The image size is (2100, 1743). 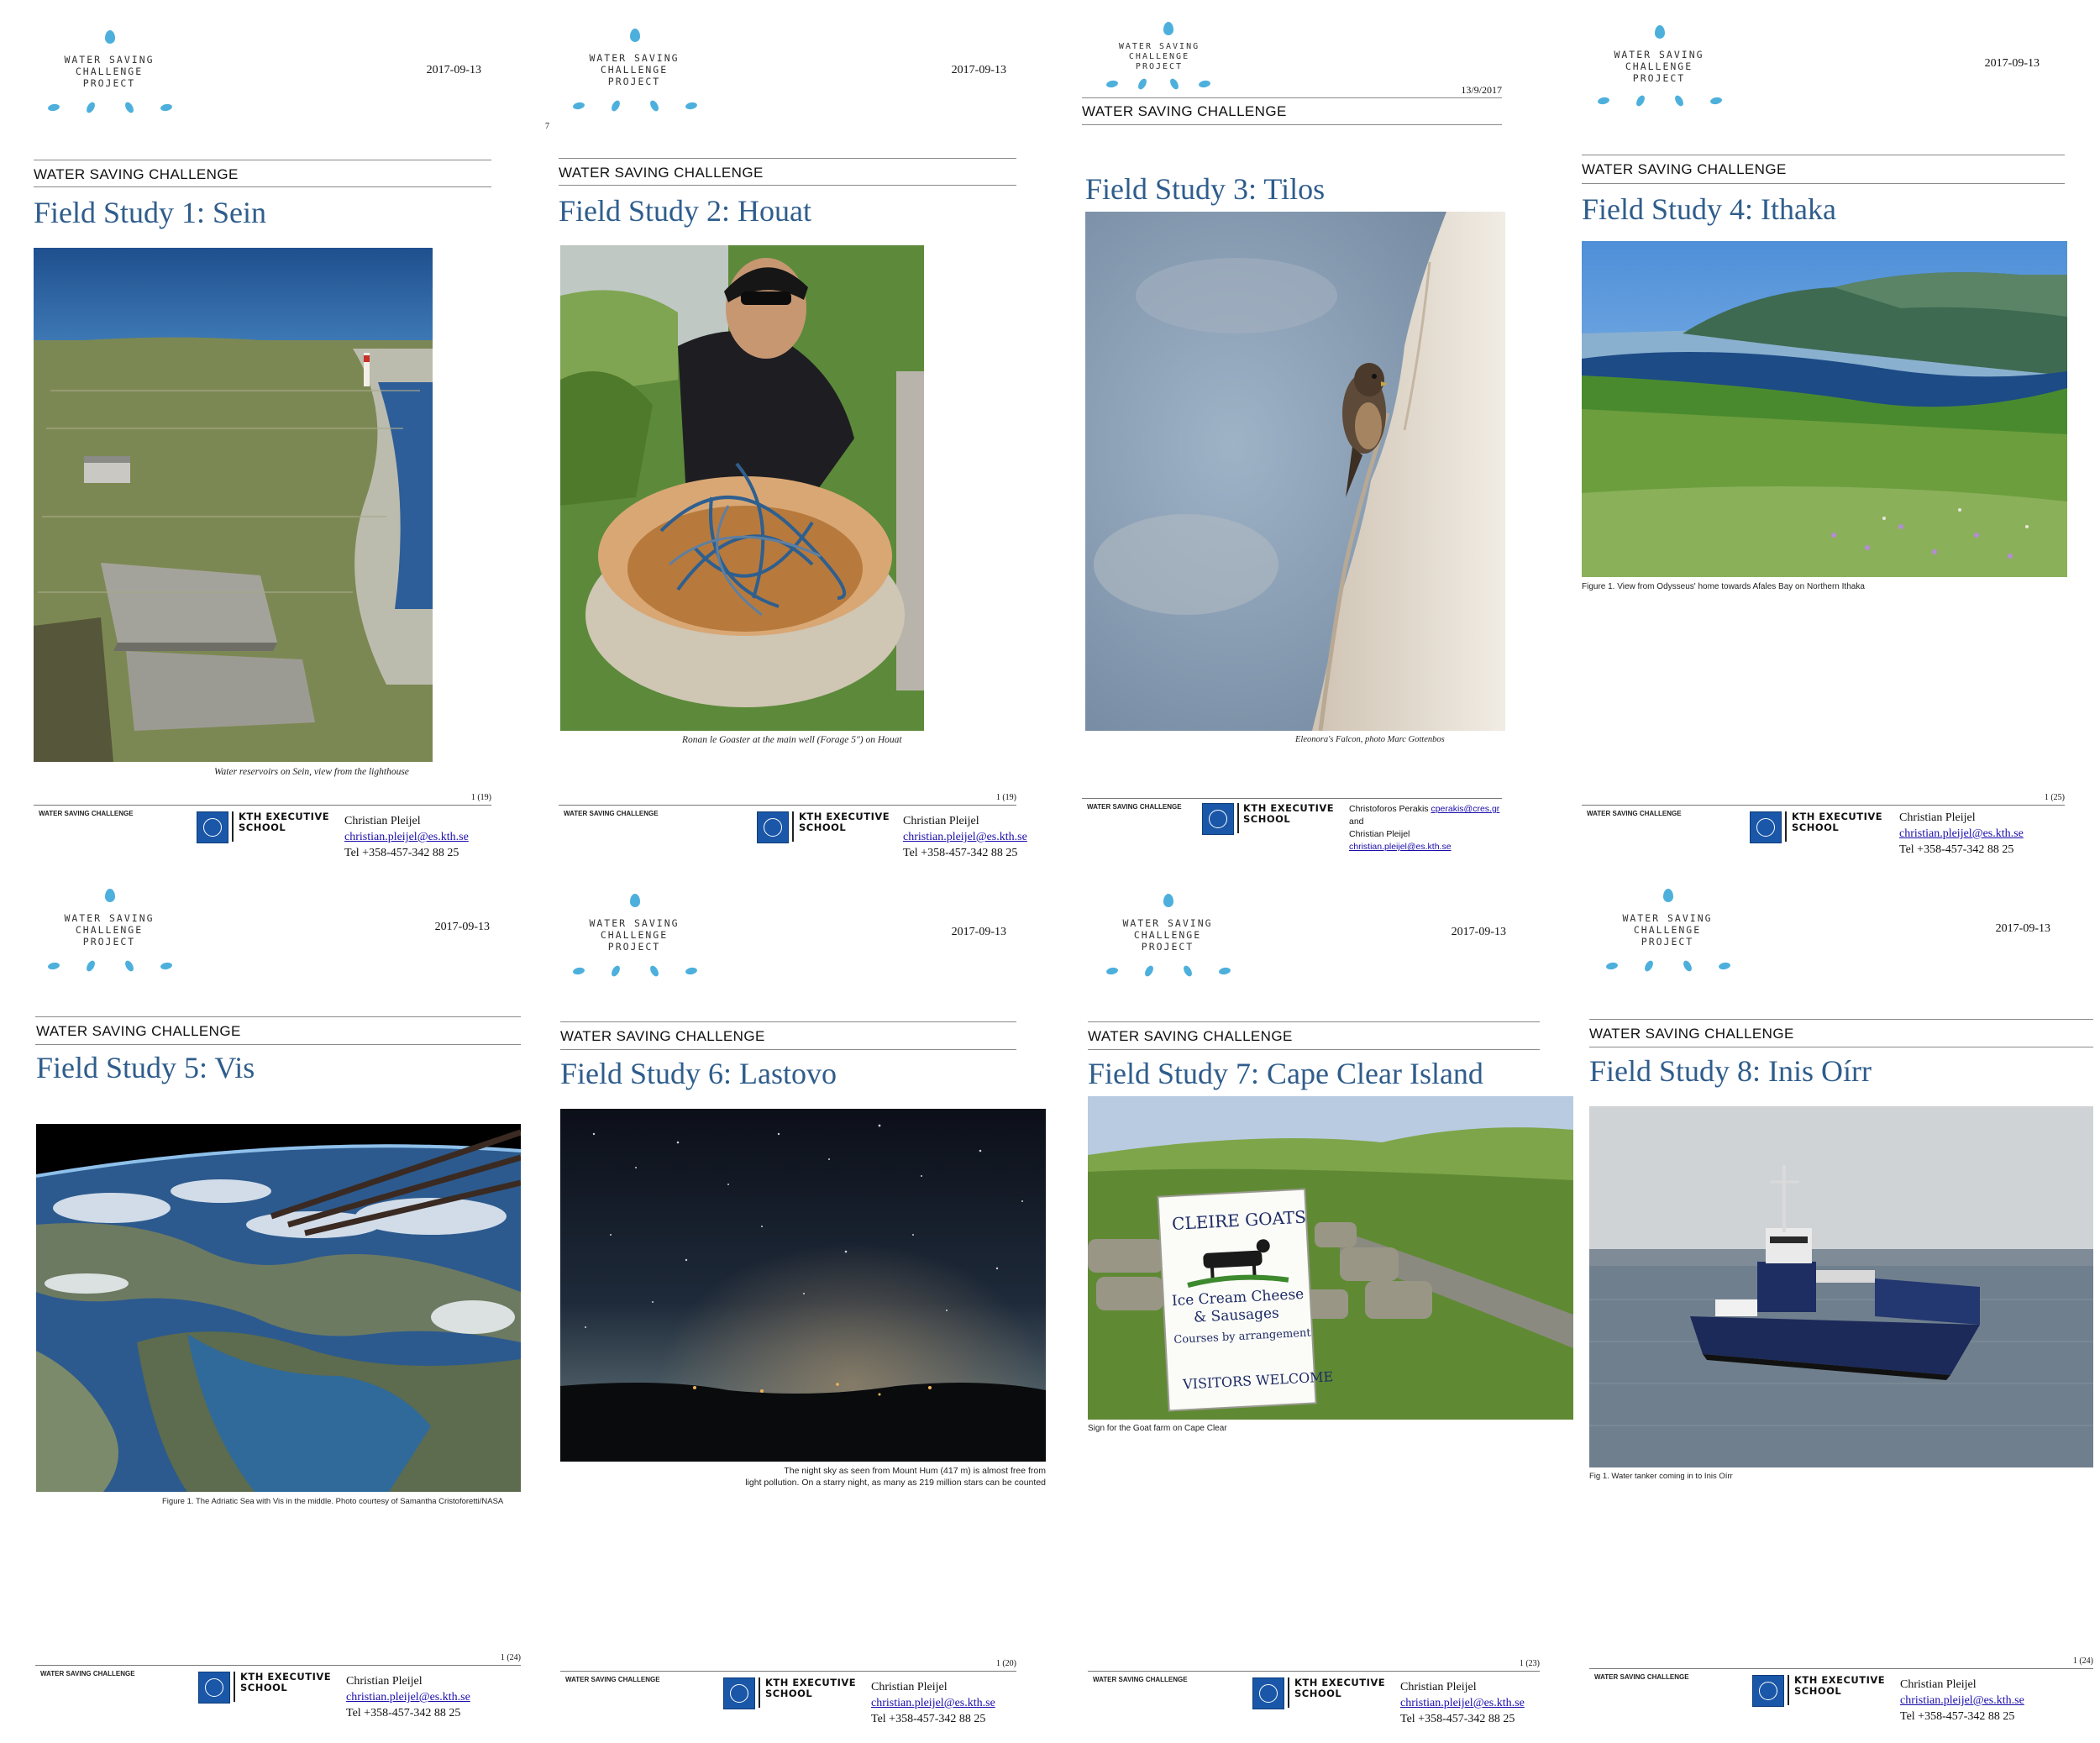 What do you see at coordinates (547, 126) in the screenshot?
I see `page-marker: 7` at bounding box center [547, 126].